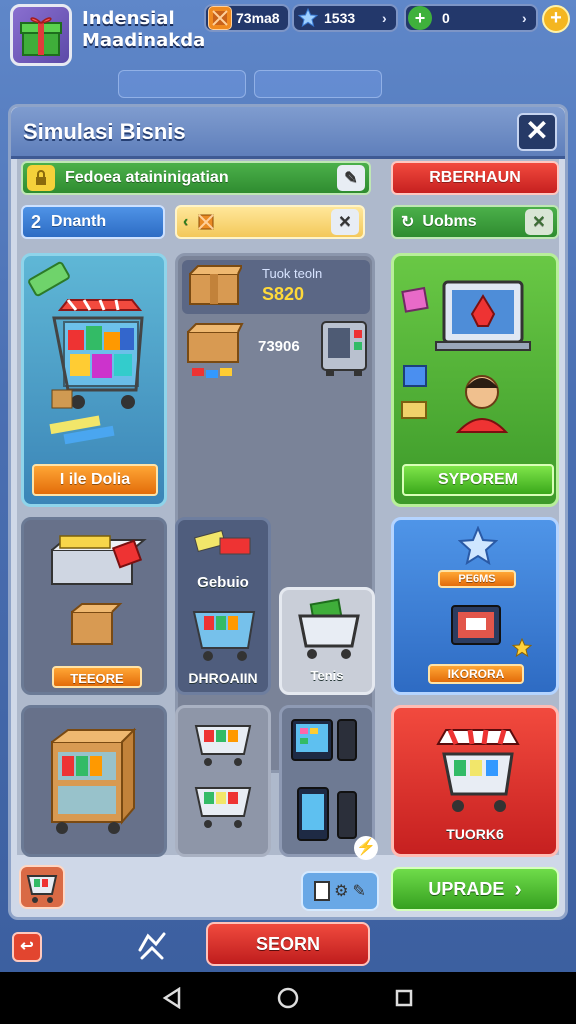 The width and height of the screenshot is (576, 1024). I want to click on empty-cart-icon, so click(329, 628).